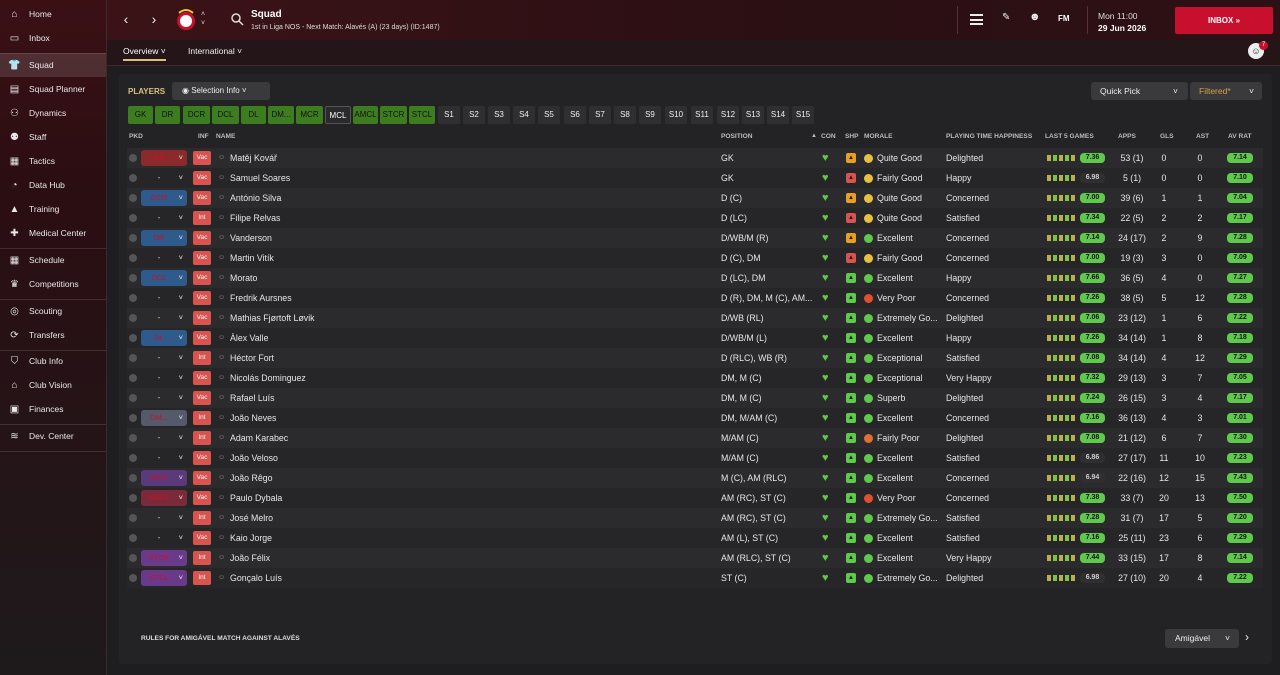 This screenshot has width=1280, height=675. I want to click on player-name: Filipe Relvas, so click(300, 218).